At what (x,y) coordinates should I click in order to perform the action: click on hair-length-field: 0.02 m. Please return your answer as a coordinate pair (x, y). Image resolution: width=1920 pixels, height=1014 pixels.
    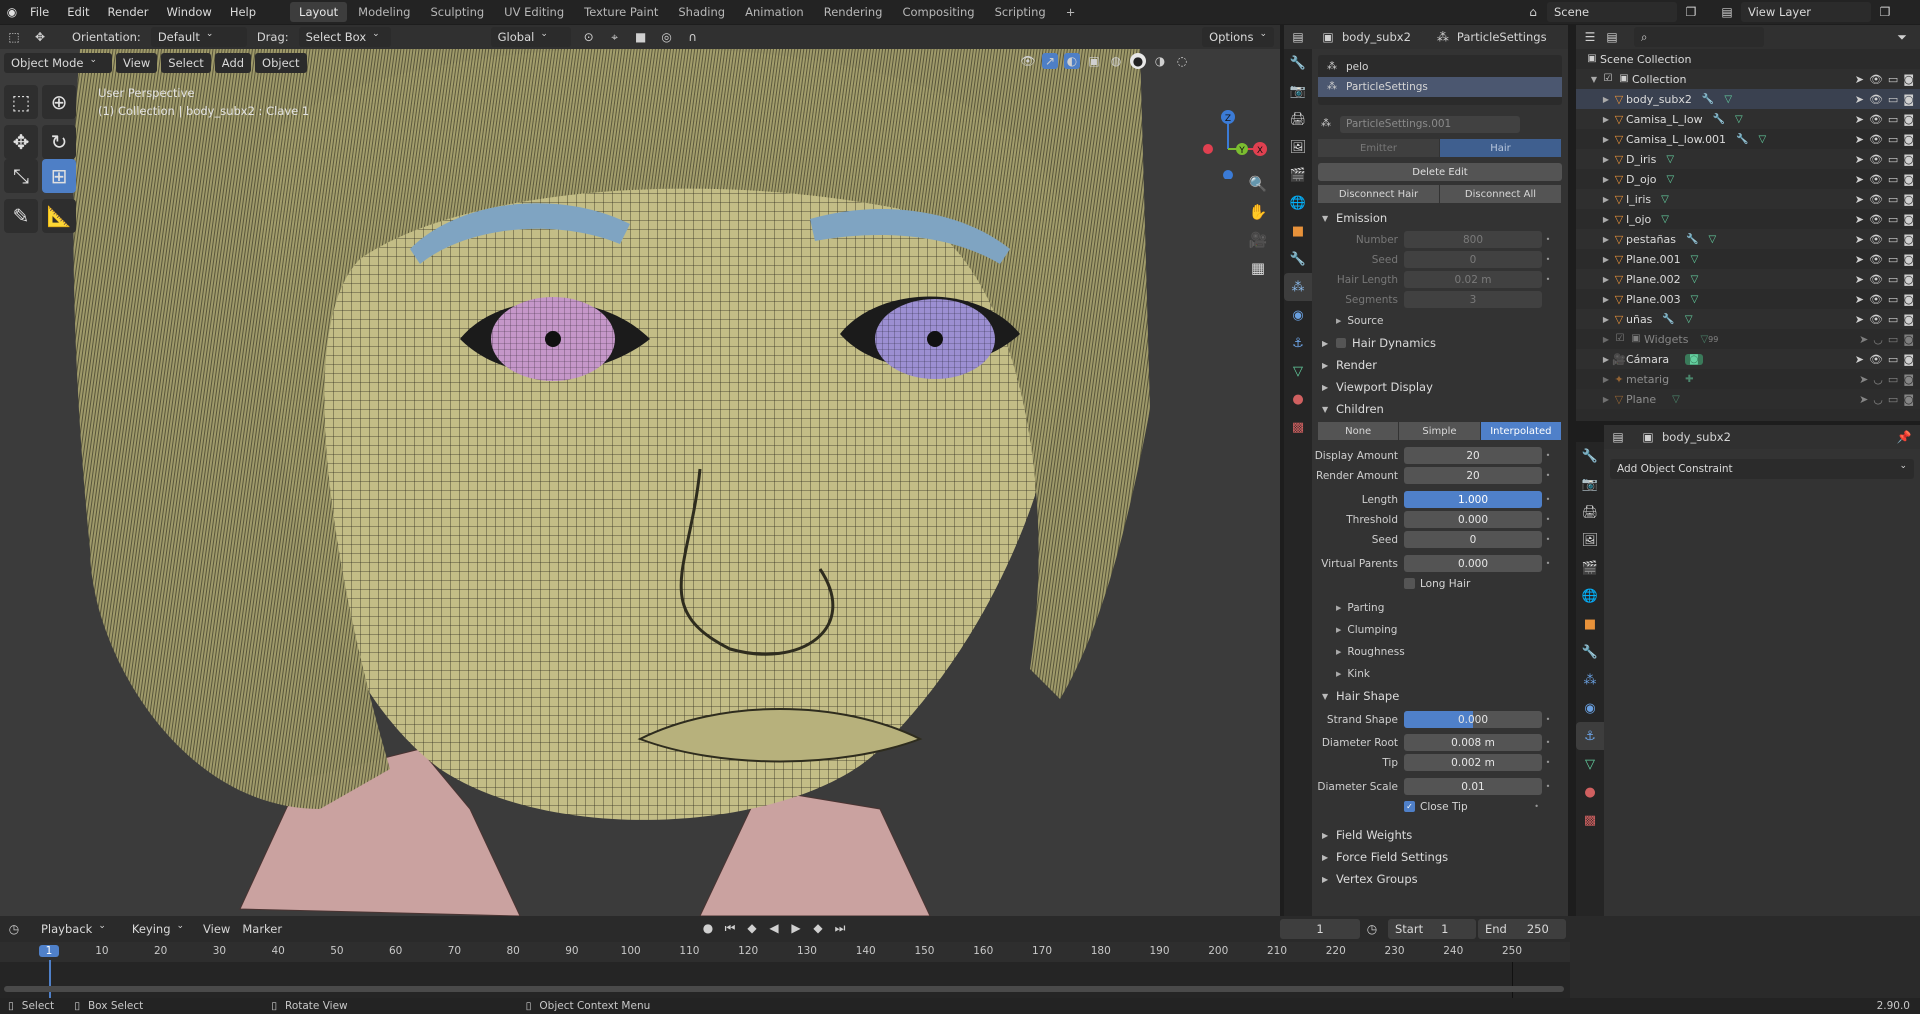
    Looking at the image, I should click on (1473, 279).